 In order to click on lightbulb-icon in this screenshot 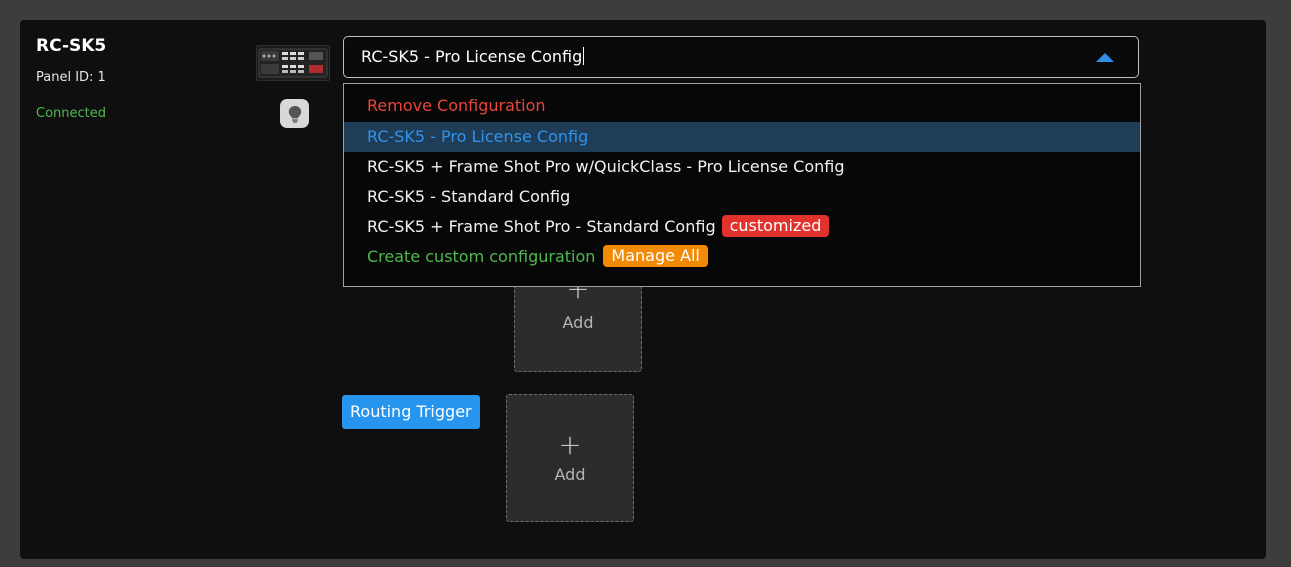, I will do `click(294, 114)`.